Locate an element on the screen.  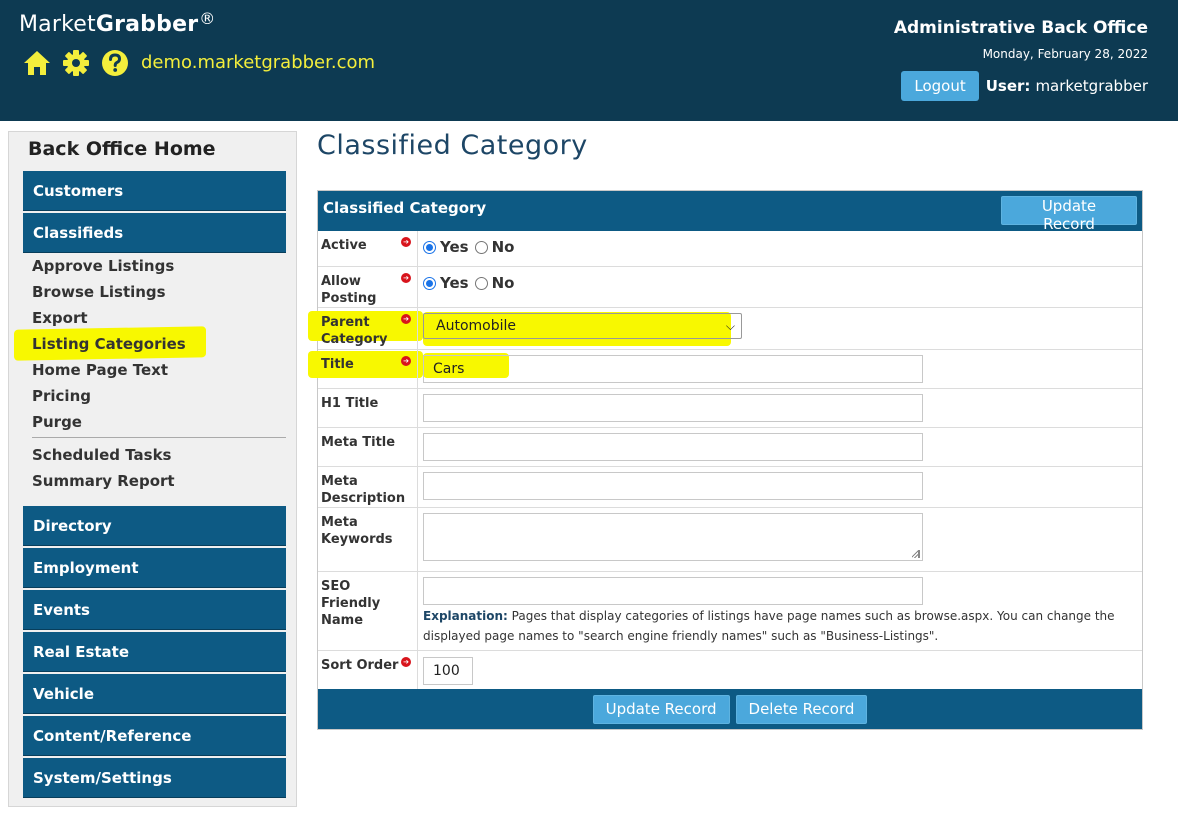
sidebar-link-listing-categories: Listing Categories is located at coordinates (109, 344).